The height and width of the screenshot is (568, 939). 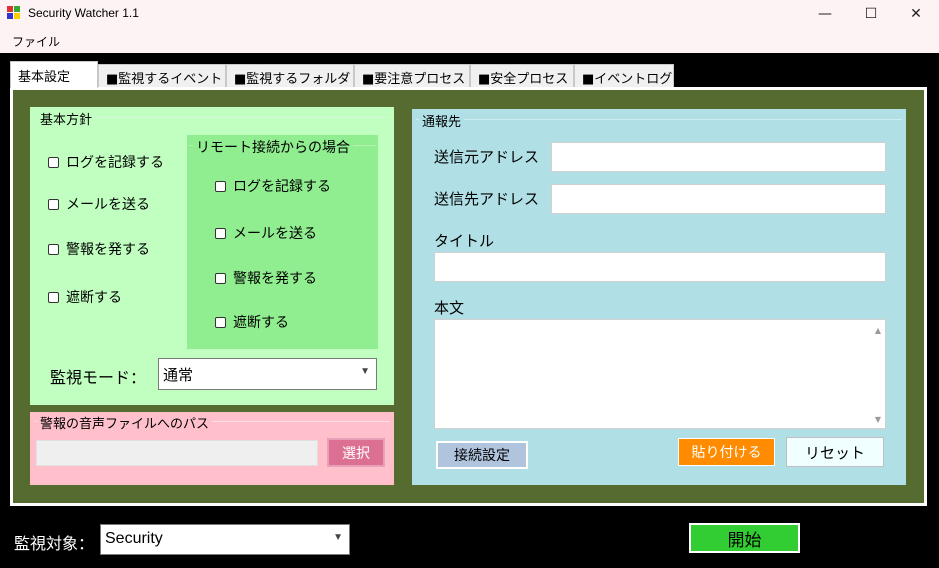 I want to click on remote-checkbox-alarm: 警報を発する, so click(x=266, y=278).